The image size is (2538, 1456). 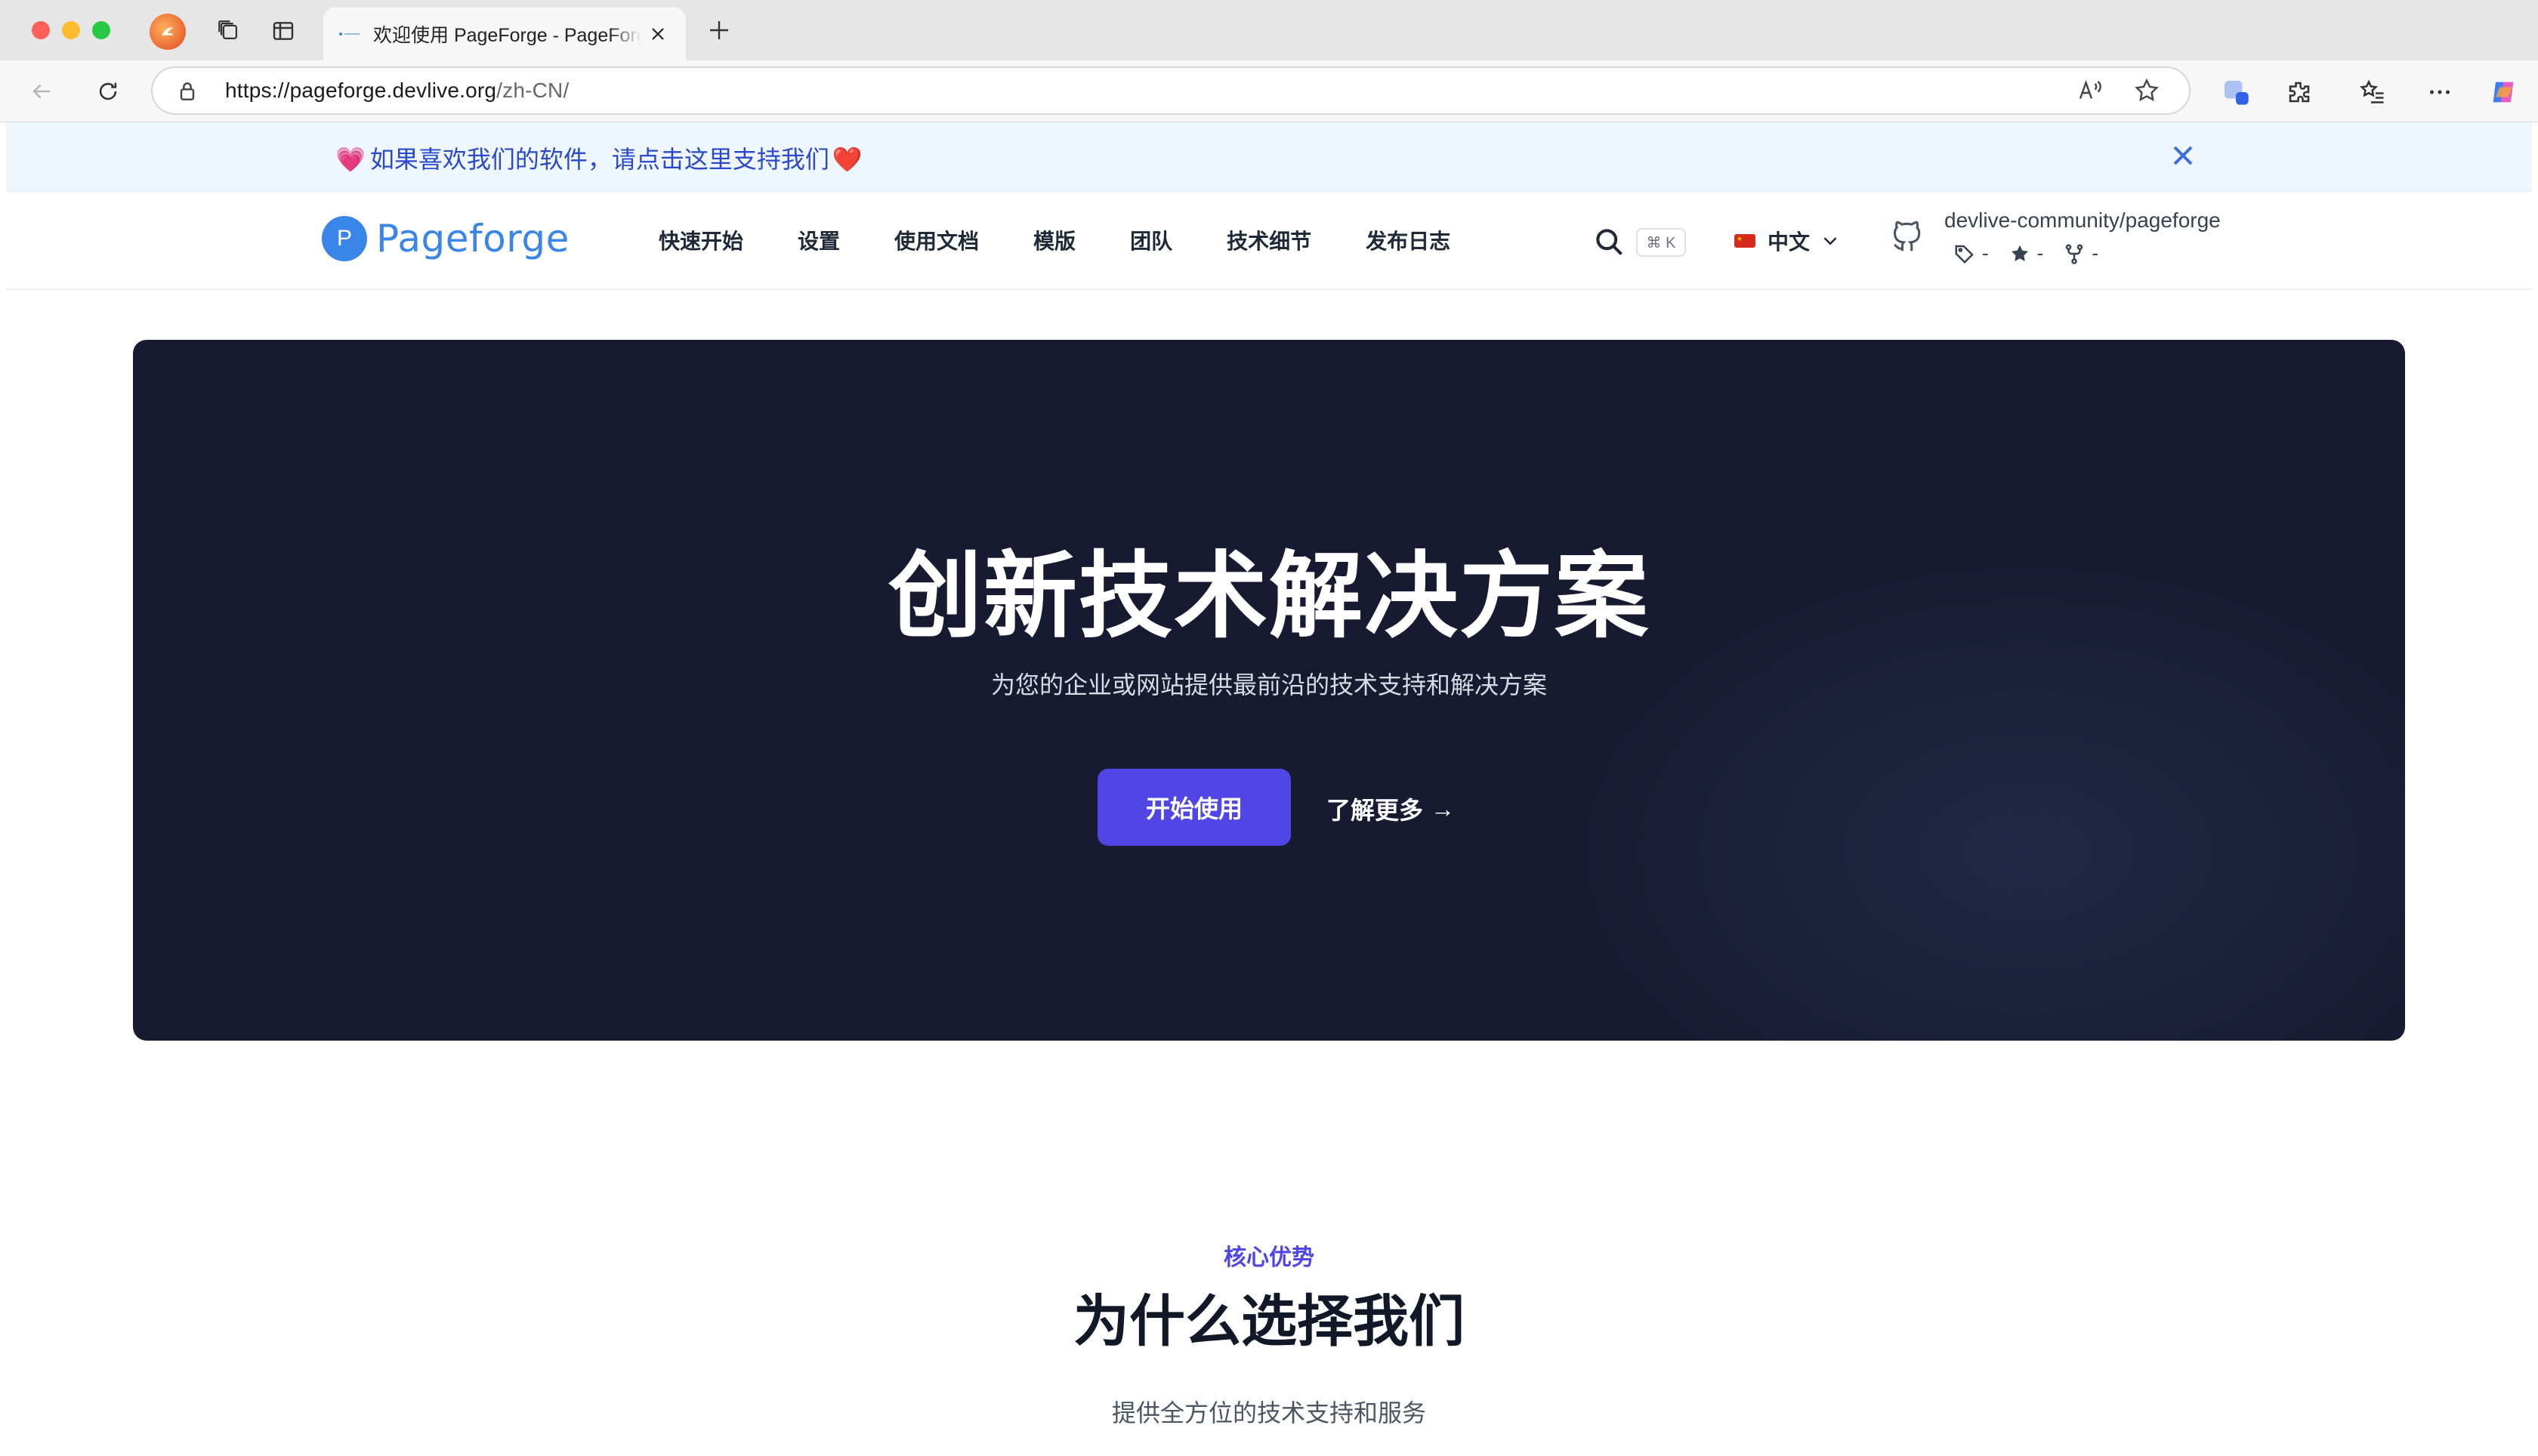 What do you see at coordinates (1443, 808) in the screenshot?
I see `arrow-right-icon: →` at bounding box center [1443, 808].